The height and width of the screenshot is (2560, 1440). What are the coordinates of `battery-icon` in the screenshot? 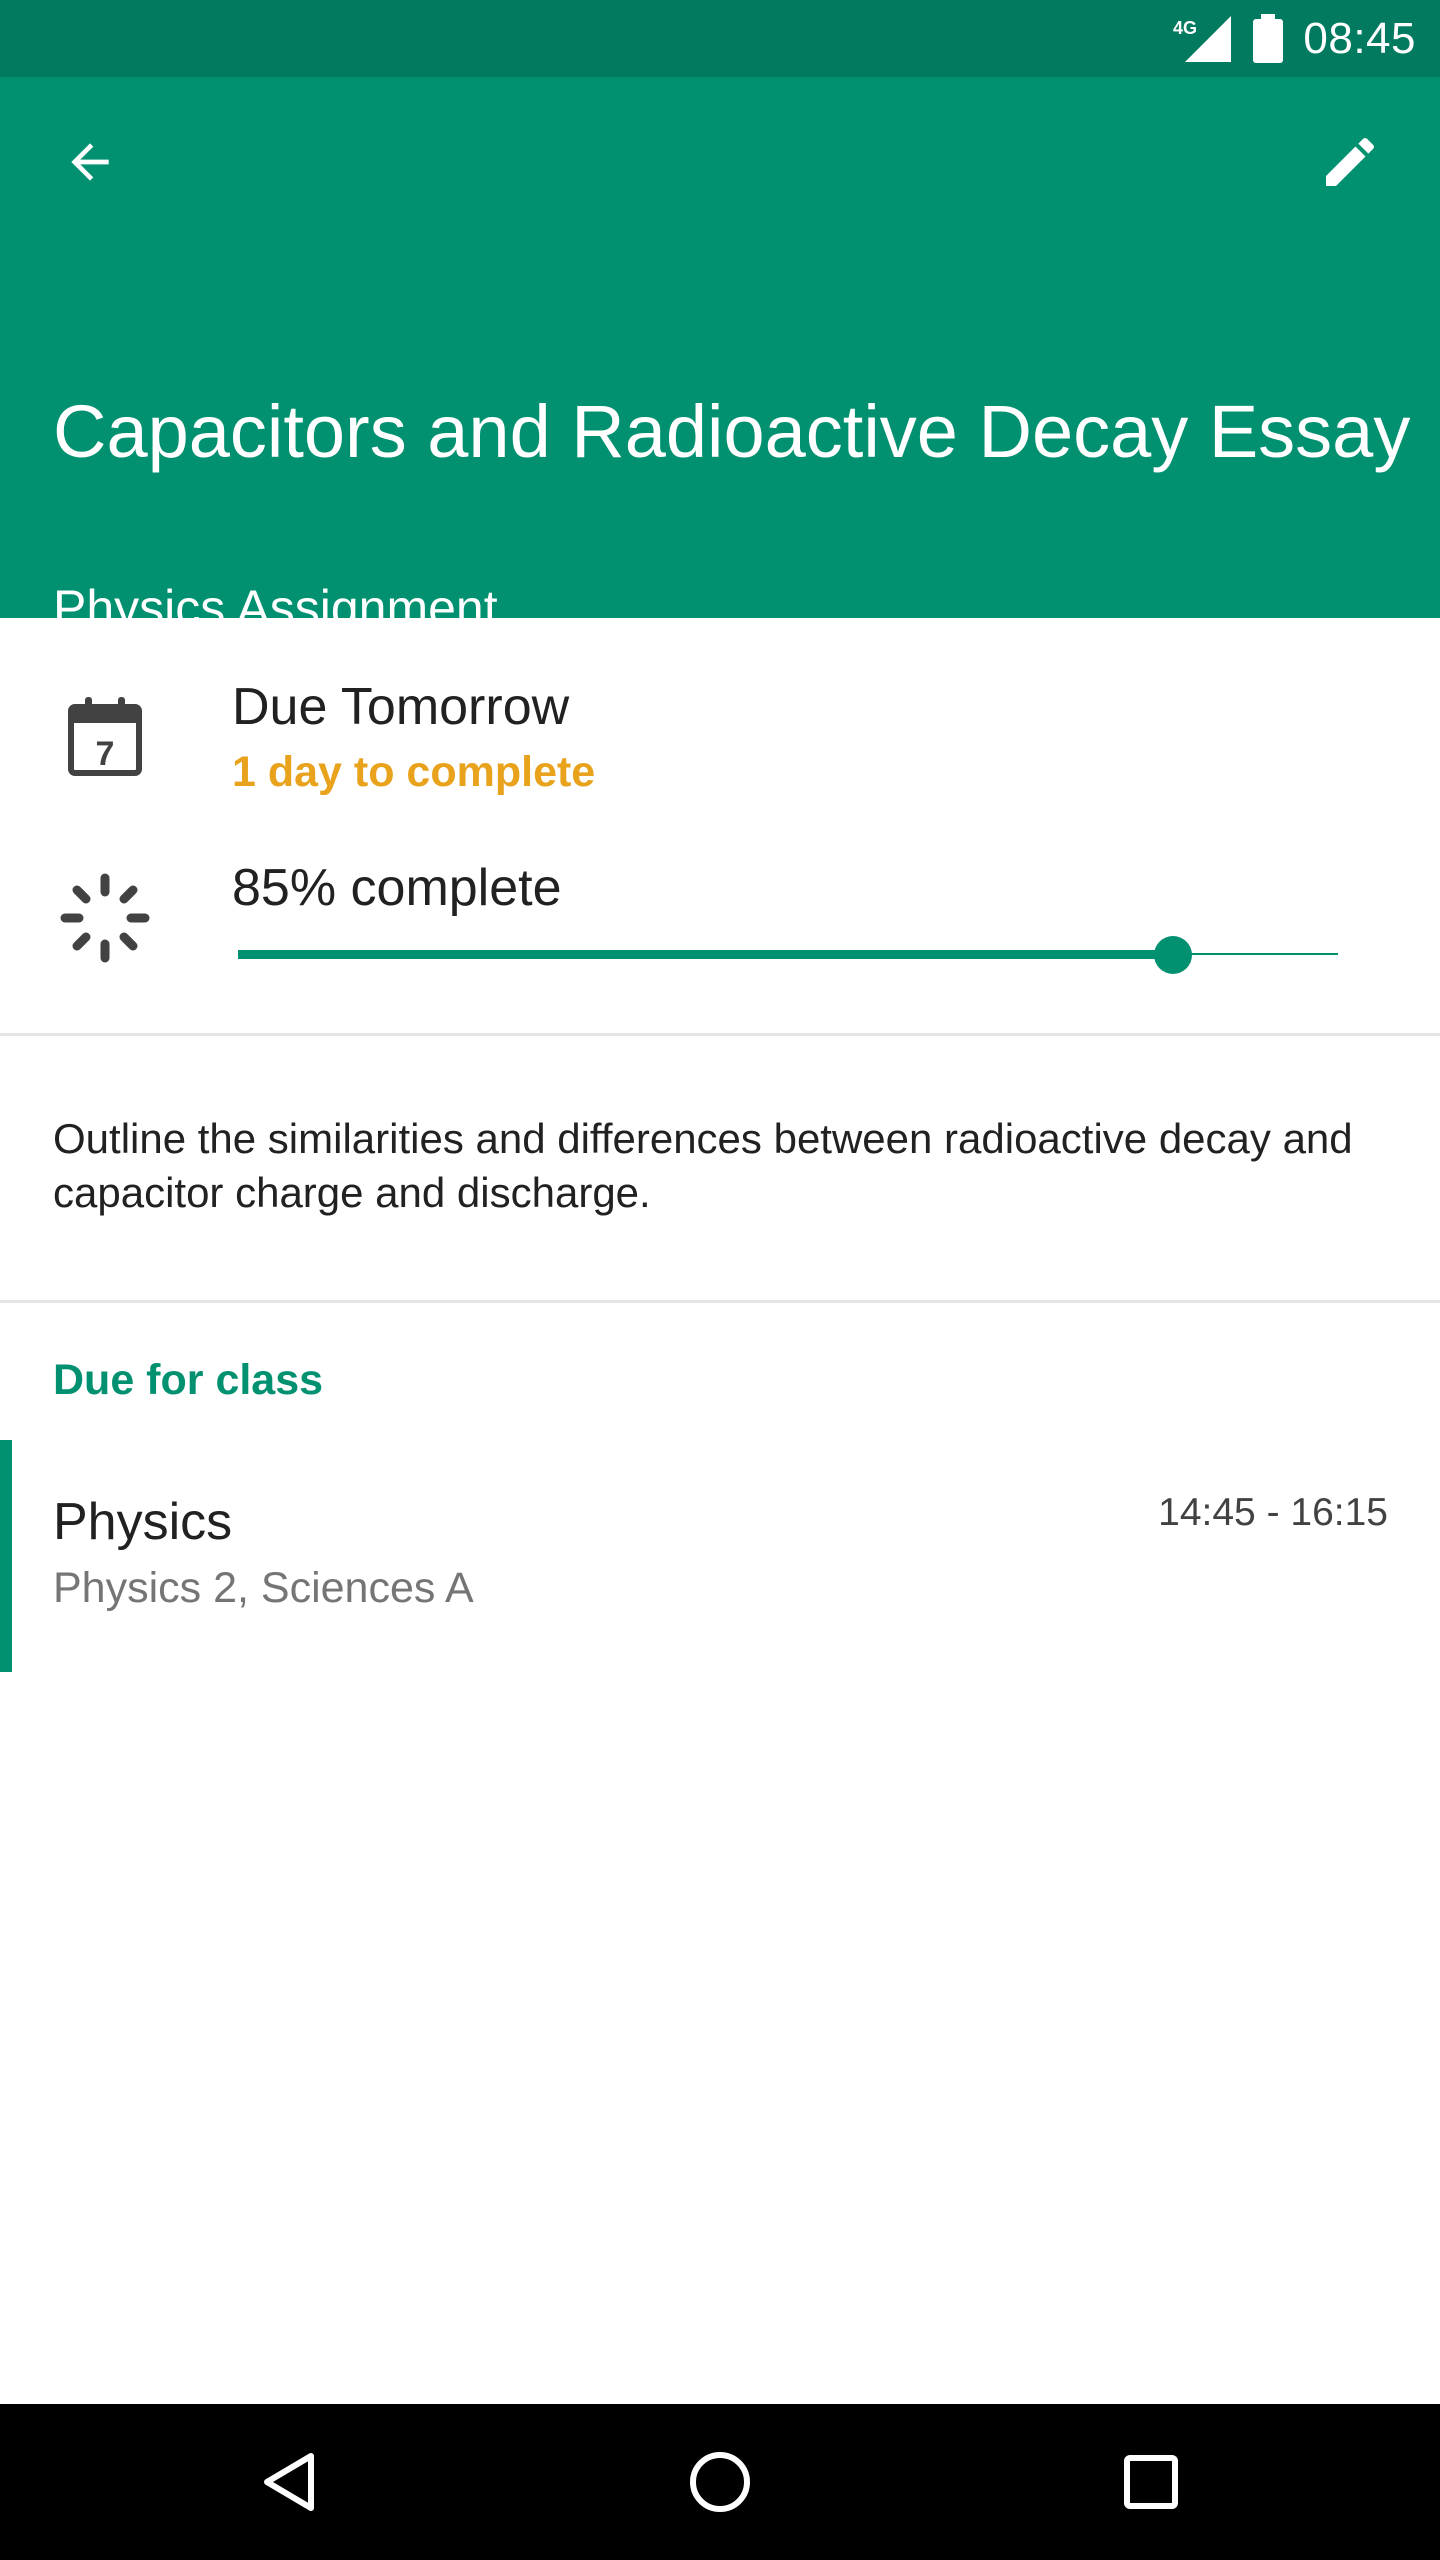 It's located at (1268, 38).